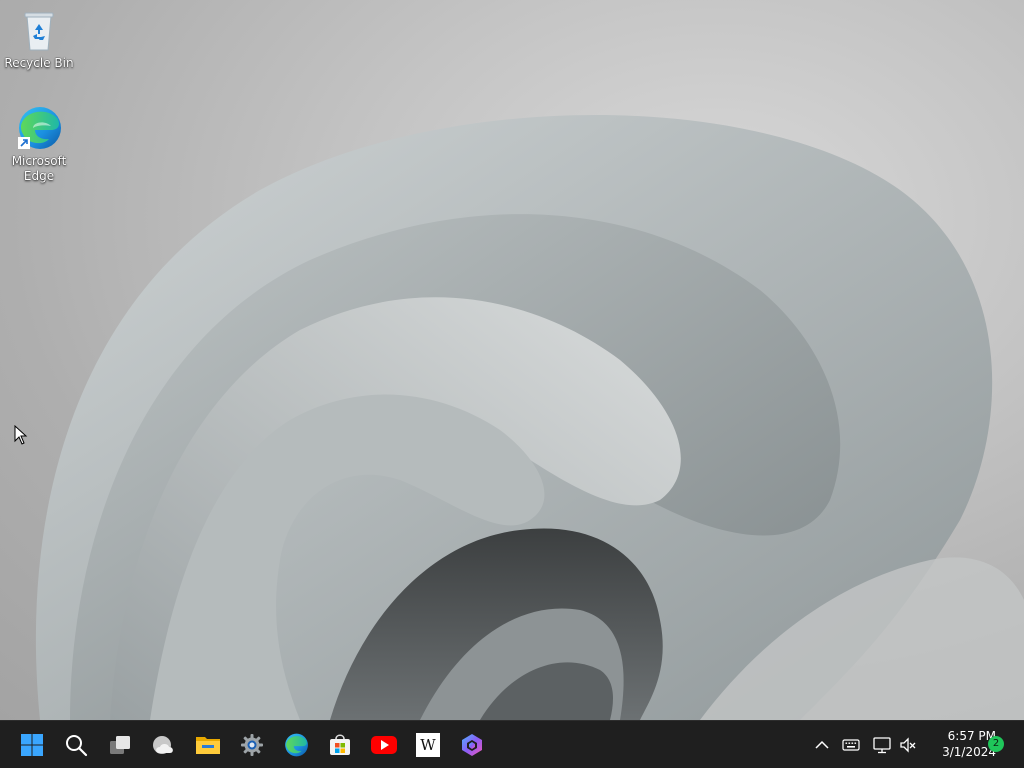 The width and height of the screenshot is (1024, 768). I want to click on notification-badge: 2, so click(996, 744).